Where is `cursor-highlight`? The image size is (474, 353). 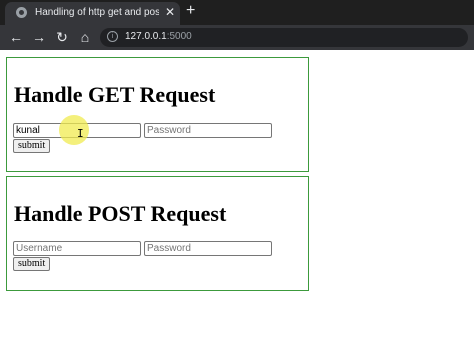 cursor-highlight is located at coordinates (74, 130).